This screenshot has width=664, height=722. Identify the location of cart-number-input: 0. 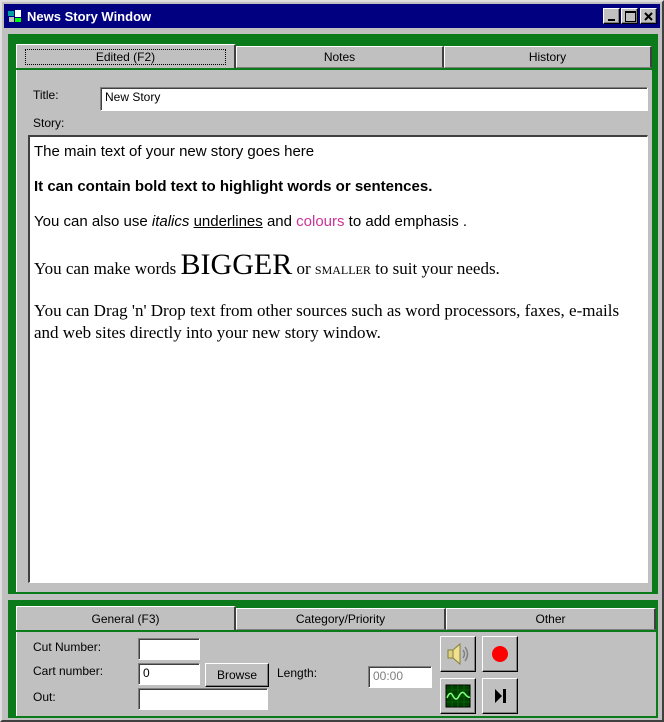
(169, 674).